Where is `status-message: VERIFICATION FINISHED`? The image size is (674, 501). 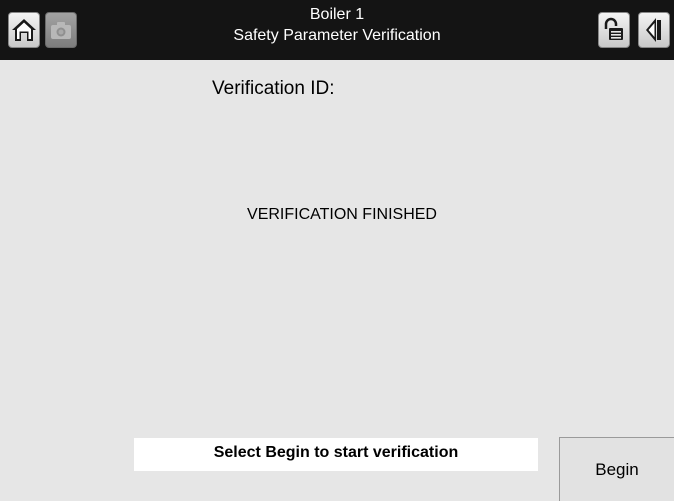 status-message: VERIFICATION FINISHED is located at coordinates (342, 214).